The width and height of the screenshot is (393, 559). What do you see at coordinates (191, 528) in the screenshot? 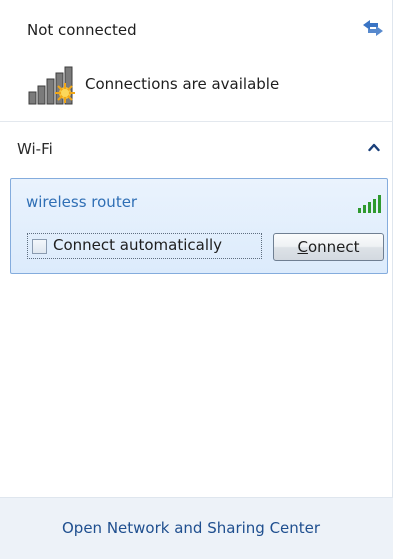
I see `open-network-sharing-center-link: Open Network and Sharing Center` at bounding box center [191, 528].